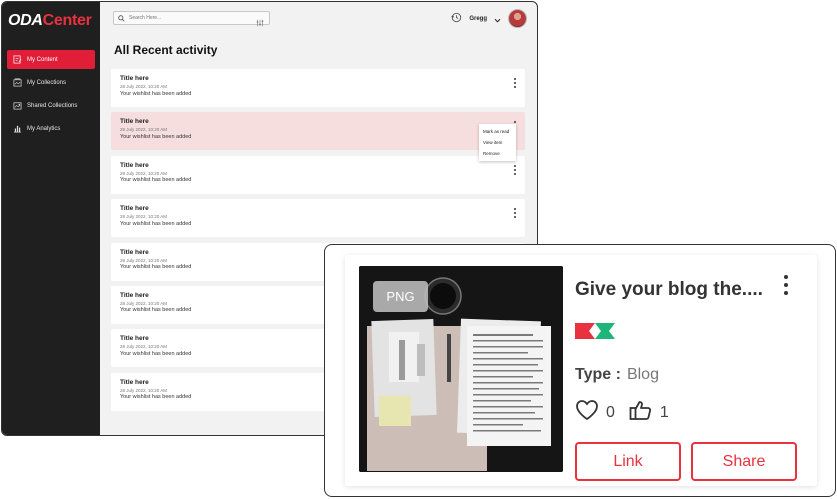 The height and width of the screenshot is (499, 837). I want to click on share-button: Share, so click(744, 461).